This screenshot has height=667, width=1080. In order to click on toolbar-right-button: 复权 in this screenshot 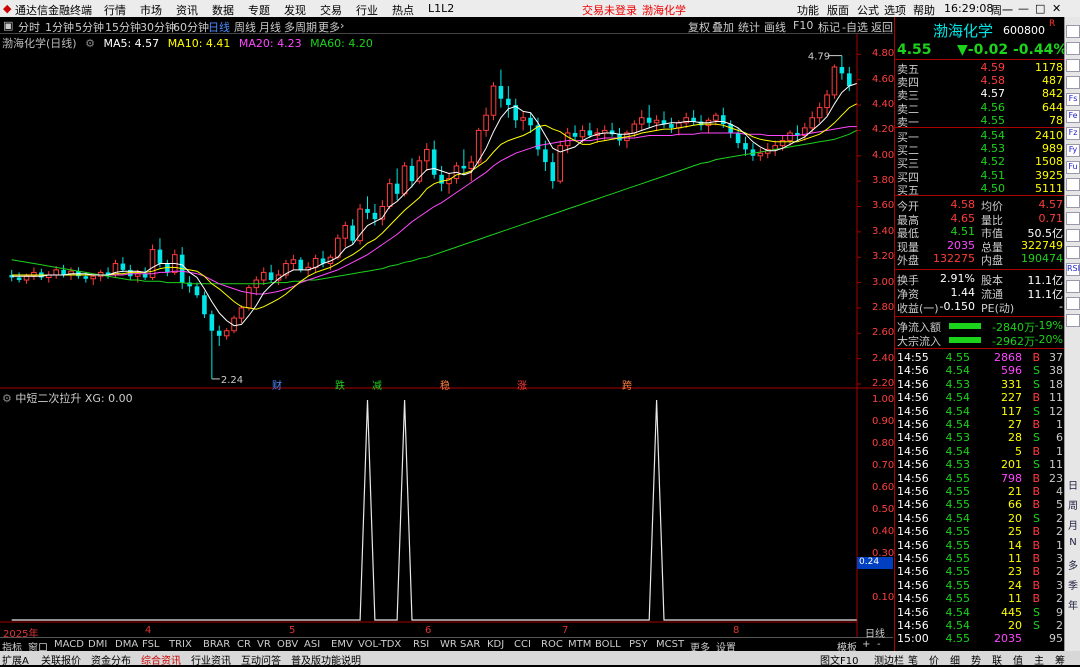, I will do `click(699, 27)`.